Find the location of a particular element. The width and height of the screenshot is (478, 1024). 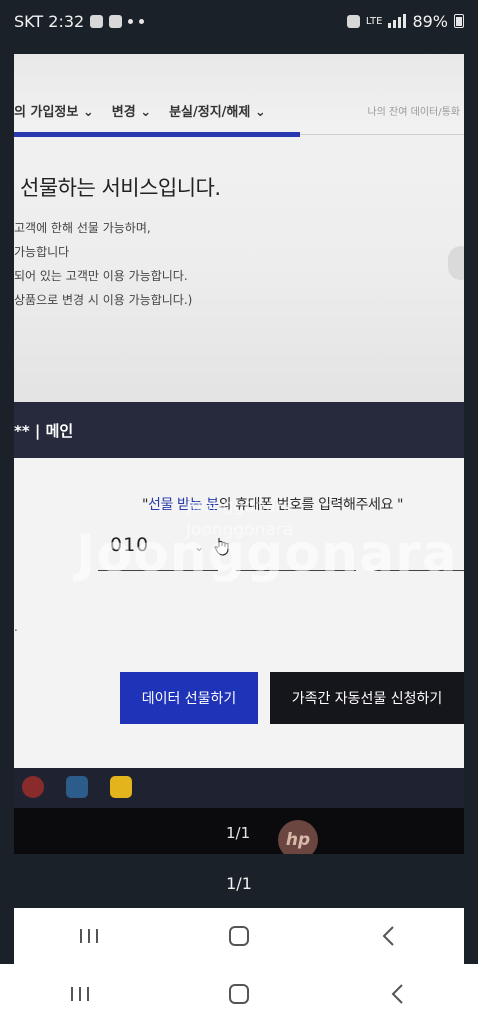

hp-logo: hp is located at coordinates (298, 837).